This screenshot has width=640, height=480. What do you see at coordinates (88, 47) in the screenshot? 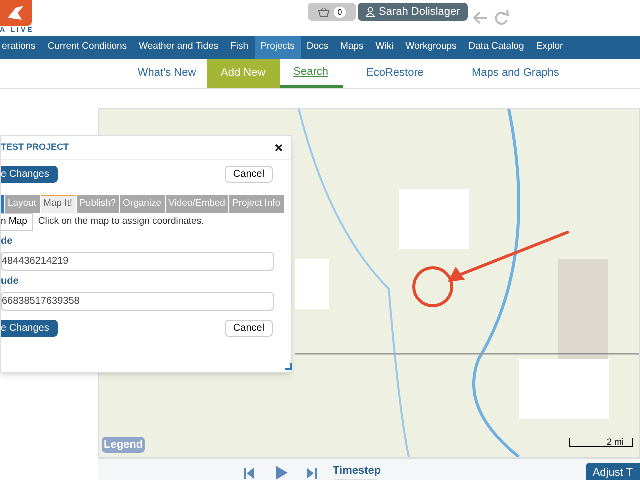
I see `nav-tab: Current Conditions` at bounding box center [88, 47].